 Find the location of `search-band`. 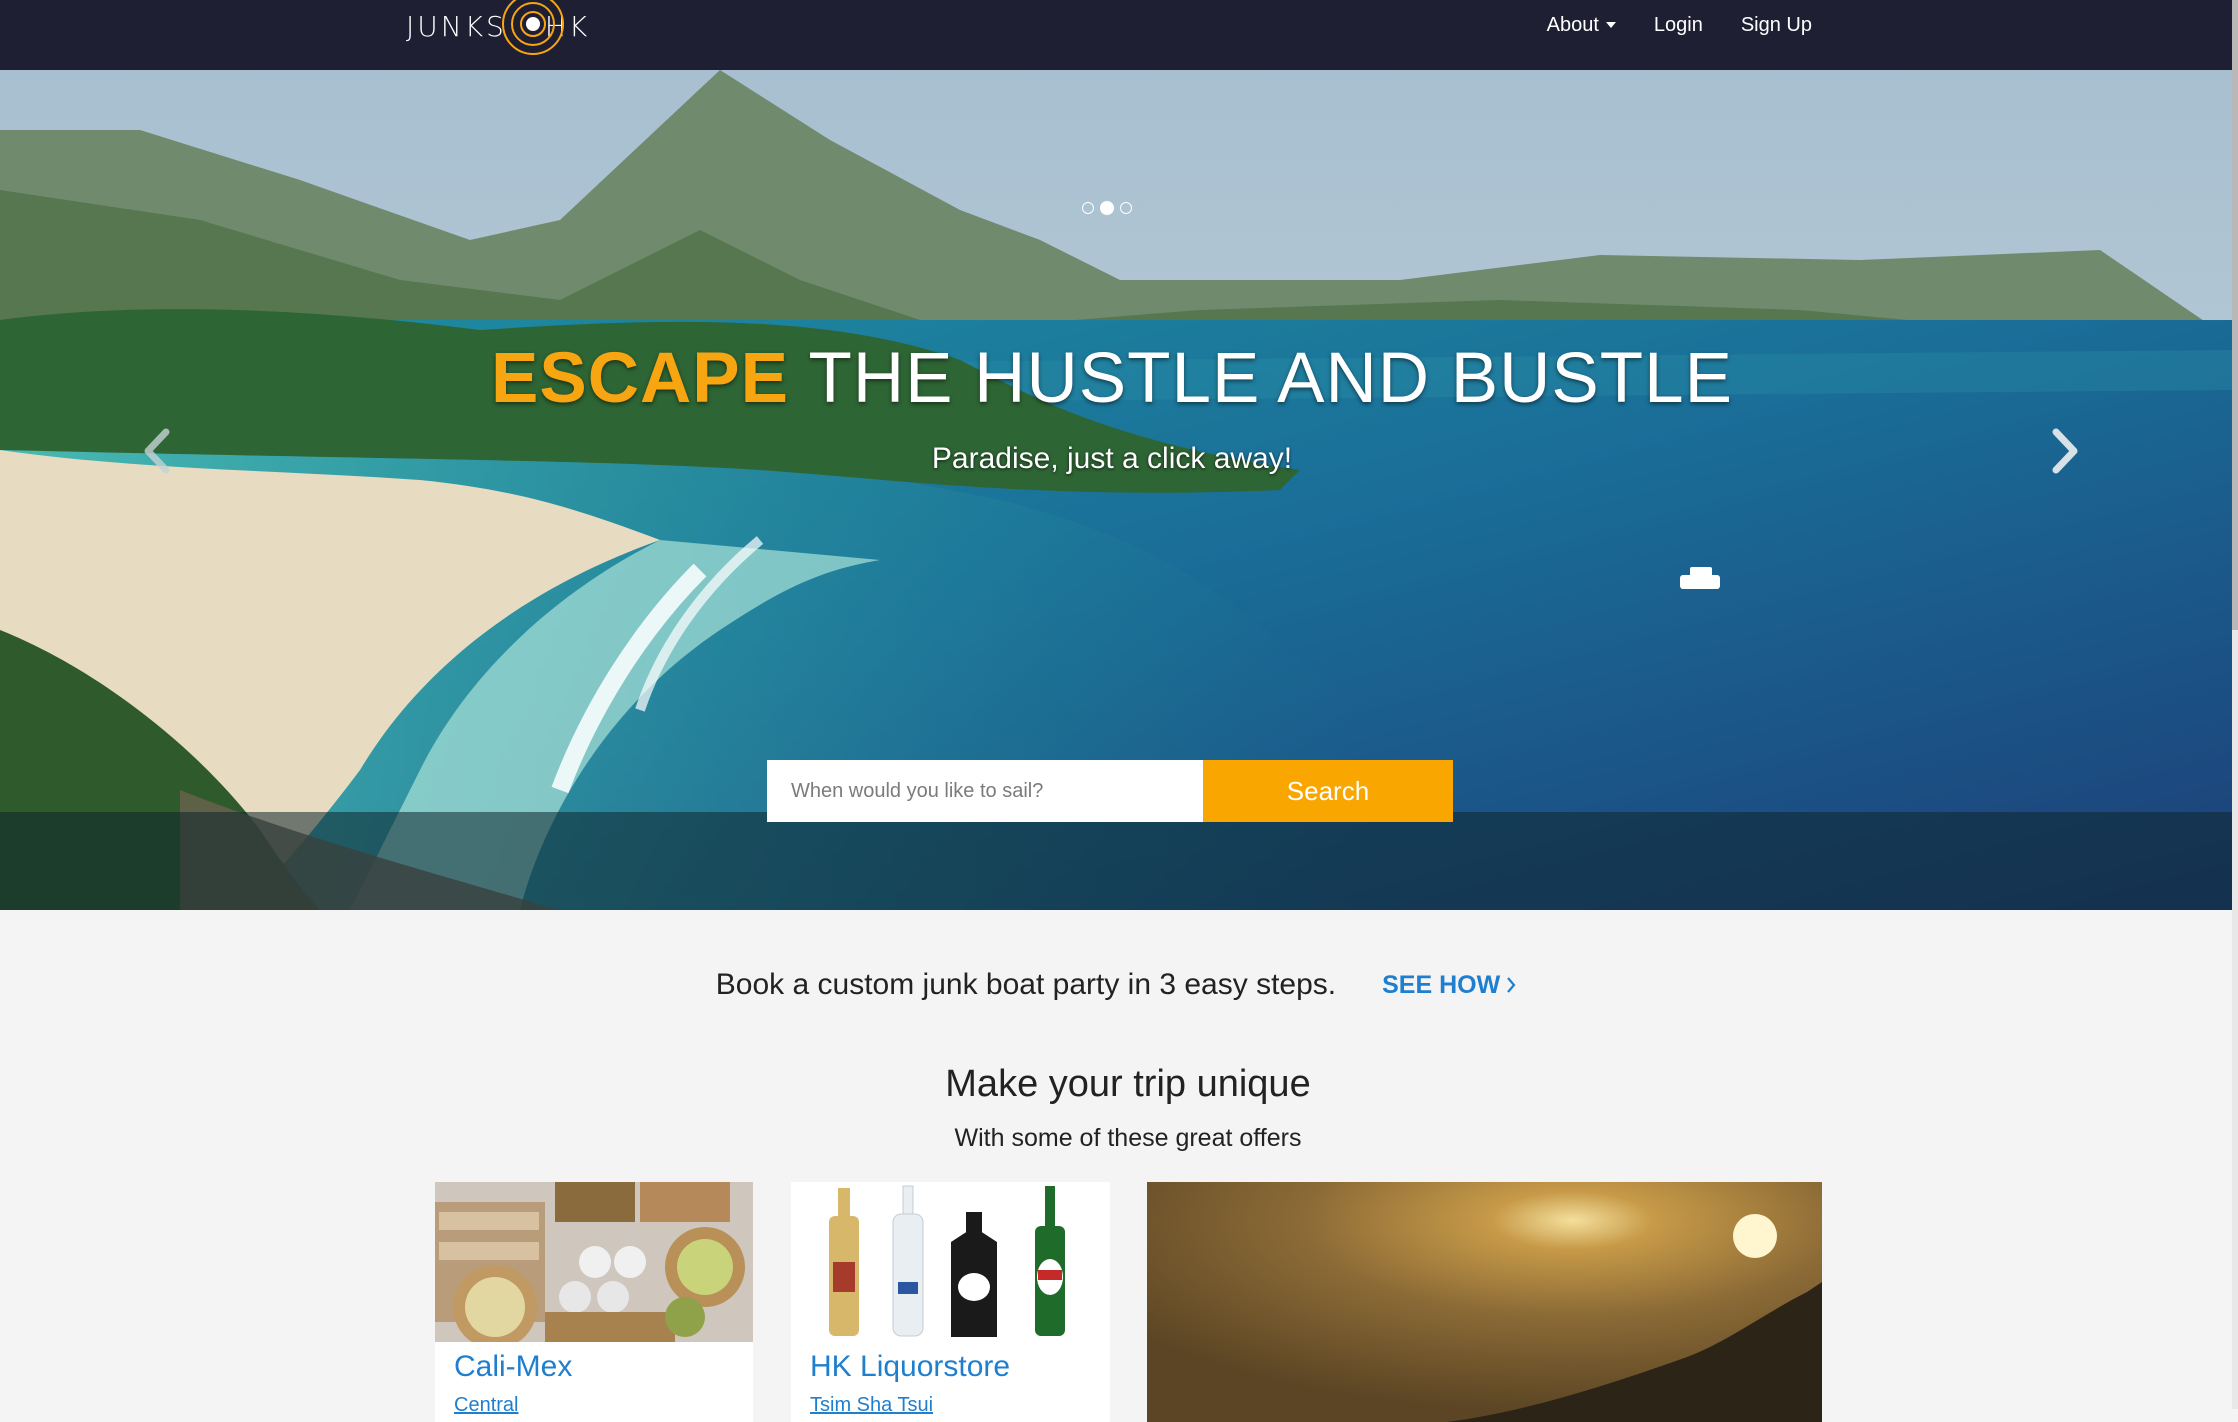

search-band is located at coordinates (1116, 861).